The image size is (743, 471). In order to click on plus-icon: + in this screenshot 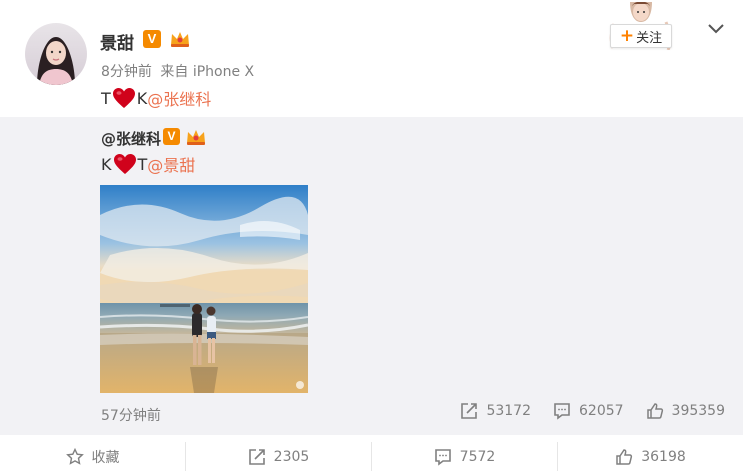, I will do `click(627, 35)`.